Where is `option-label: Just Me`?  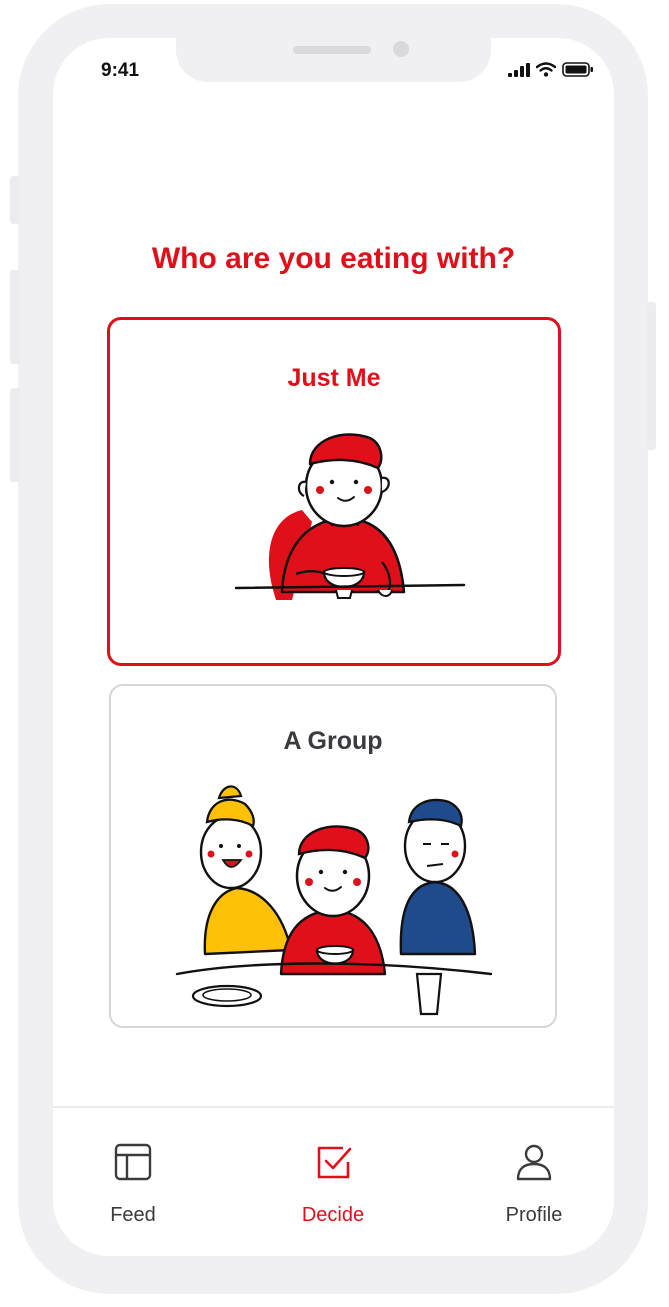
option-label: Just Me is located at coordinates (334, 378).